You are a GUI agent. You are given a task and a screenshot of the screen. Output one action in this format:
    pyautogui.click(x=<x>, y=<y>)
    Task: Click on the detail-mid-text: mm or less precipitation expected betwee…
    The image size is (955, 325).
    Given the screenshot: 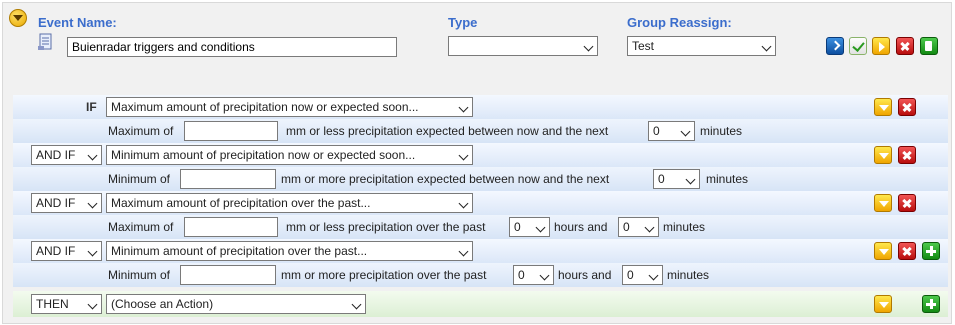 What is the action you would take?
    pyautogui.click(x=447, y=131)
    